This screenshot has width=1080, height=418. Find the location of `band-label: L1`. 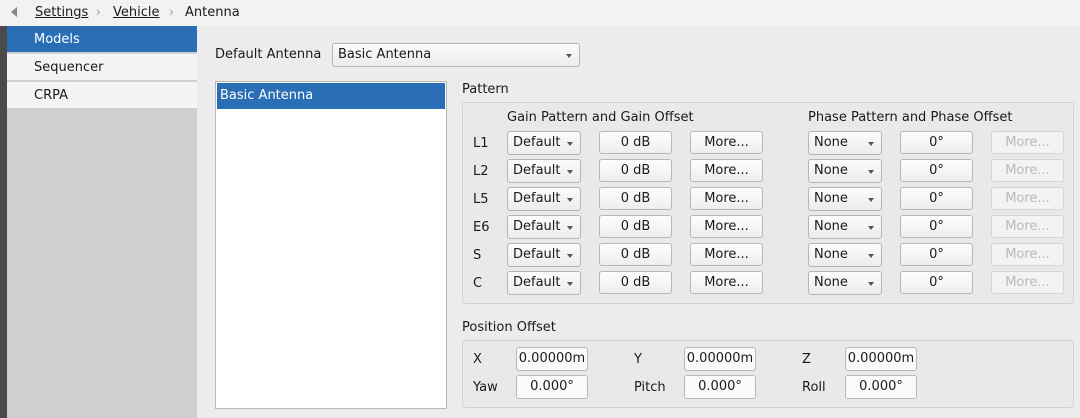

band-label: L1 is located at coordinates (481, 143).